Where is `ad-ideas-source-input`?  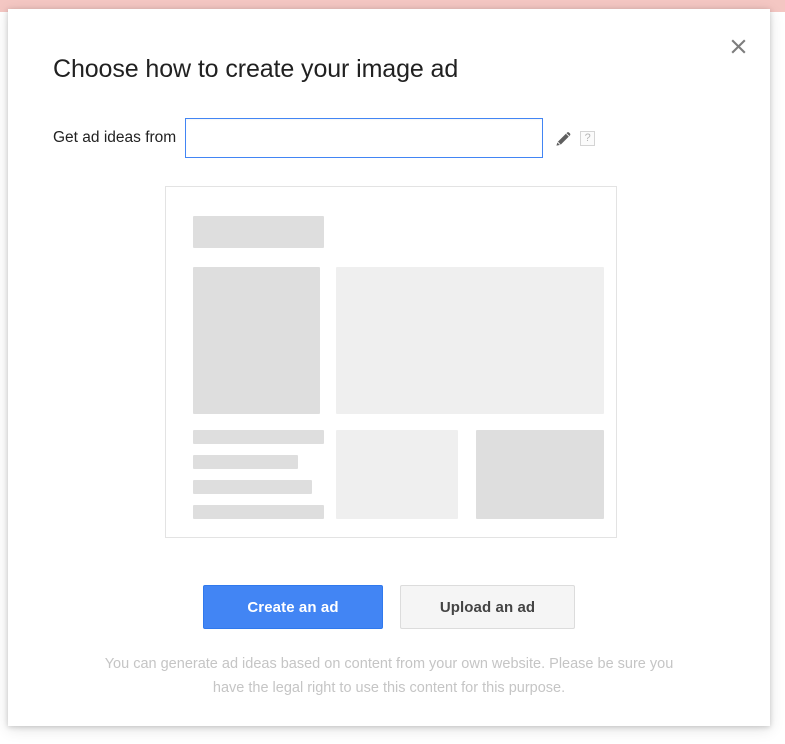
ad-ideas-source-input is located at coordinates (364, 138).